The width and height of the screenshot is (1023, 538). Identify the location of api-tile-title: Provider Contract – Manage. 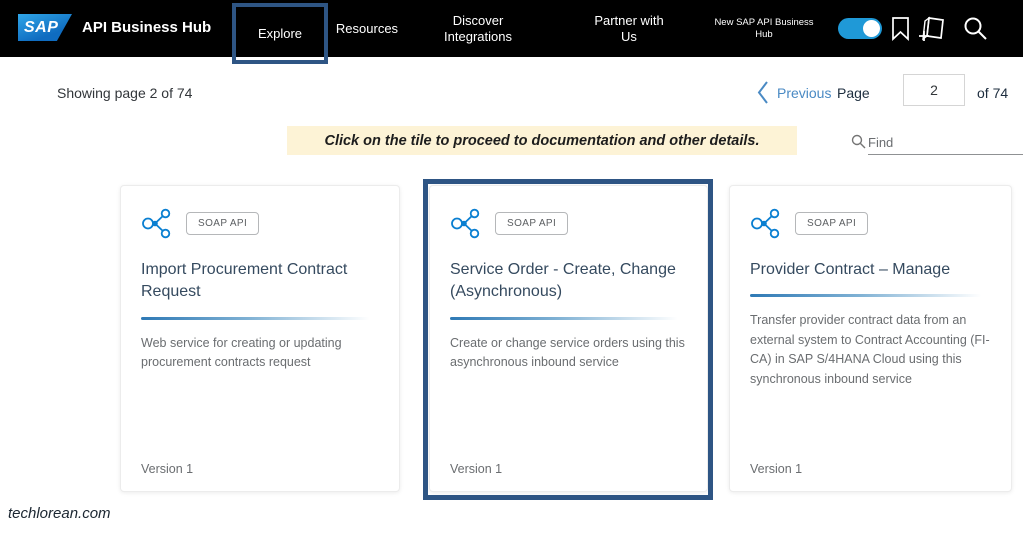
(850, 269).